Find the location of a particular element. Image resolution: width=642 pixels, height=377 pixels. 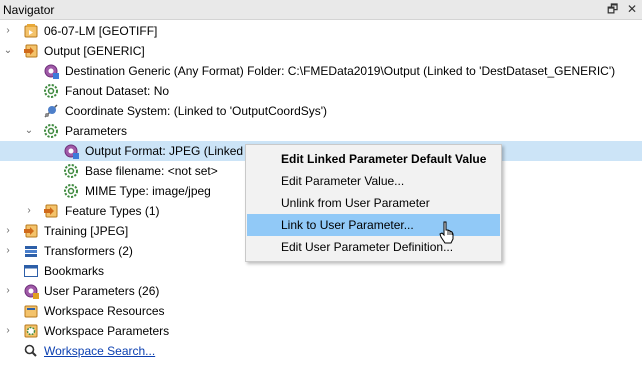

tree-item-label: MIME Type: image/jpeg is located at coordinates (148, 191).